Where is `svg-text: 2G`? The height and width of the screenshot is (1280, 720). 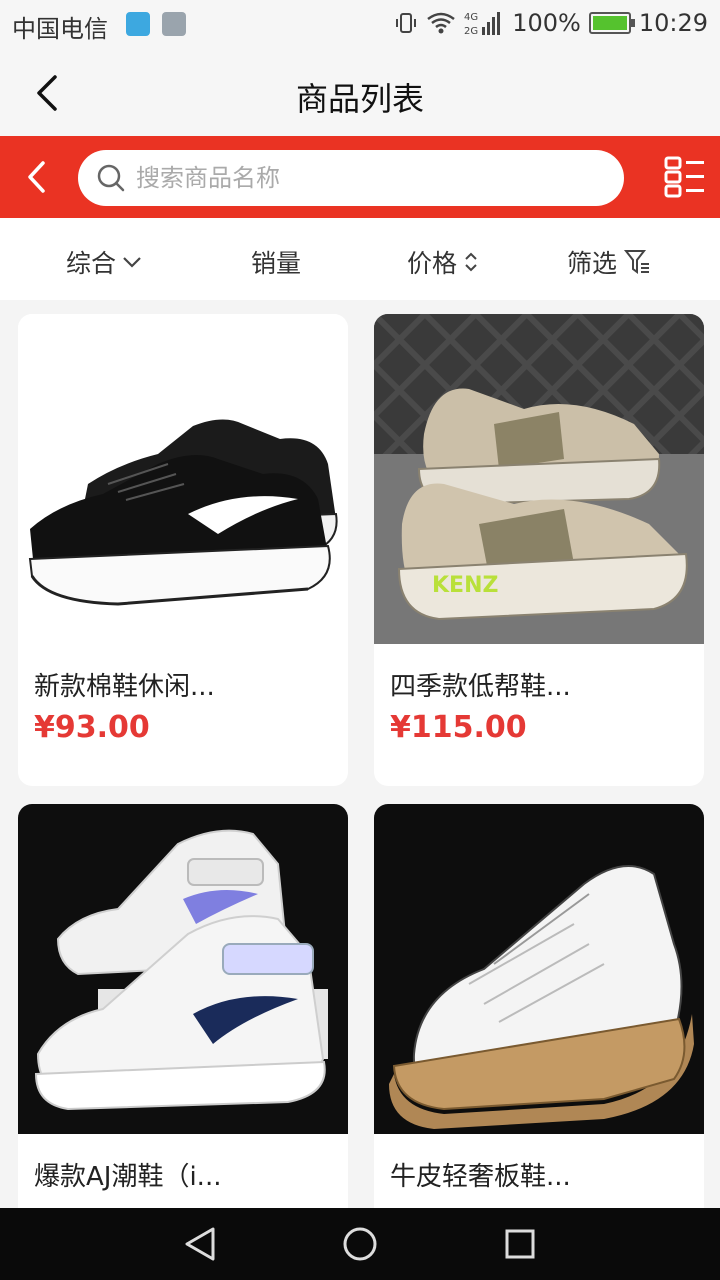
svg-text: 2G is located at coordinates (471, 31).